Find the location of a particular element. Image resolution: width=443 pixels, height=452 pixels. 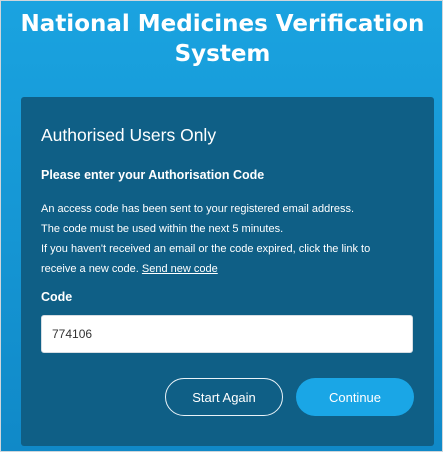

app-title-line1: National Medicines Verification is located at coordinates (222, 24).